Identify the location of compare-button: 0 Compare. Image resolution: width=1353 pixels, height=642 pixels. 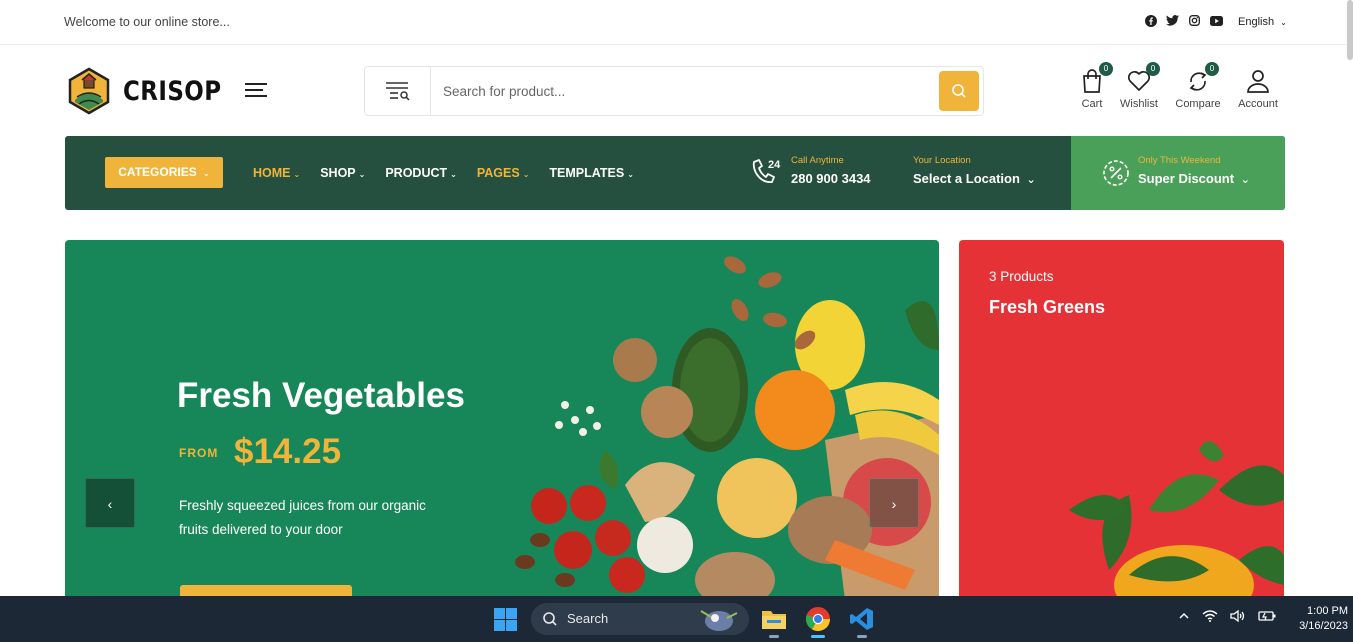
(1198, 86).